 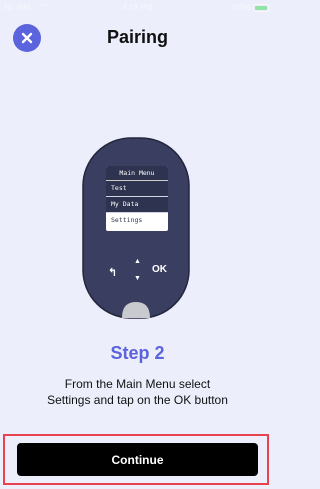 What do you see at coordinates (137, 205) in the screenshot?
I see `screen-item-my-data: My Data` at bounding box center [137, 205].